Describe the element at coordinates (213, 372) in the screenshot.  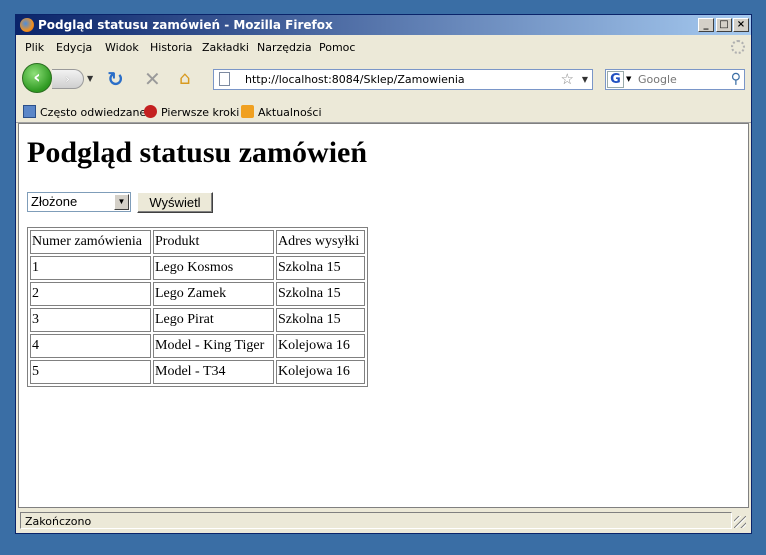
I see `table-cell: Model - T34` at that location.